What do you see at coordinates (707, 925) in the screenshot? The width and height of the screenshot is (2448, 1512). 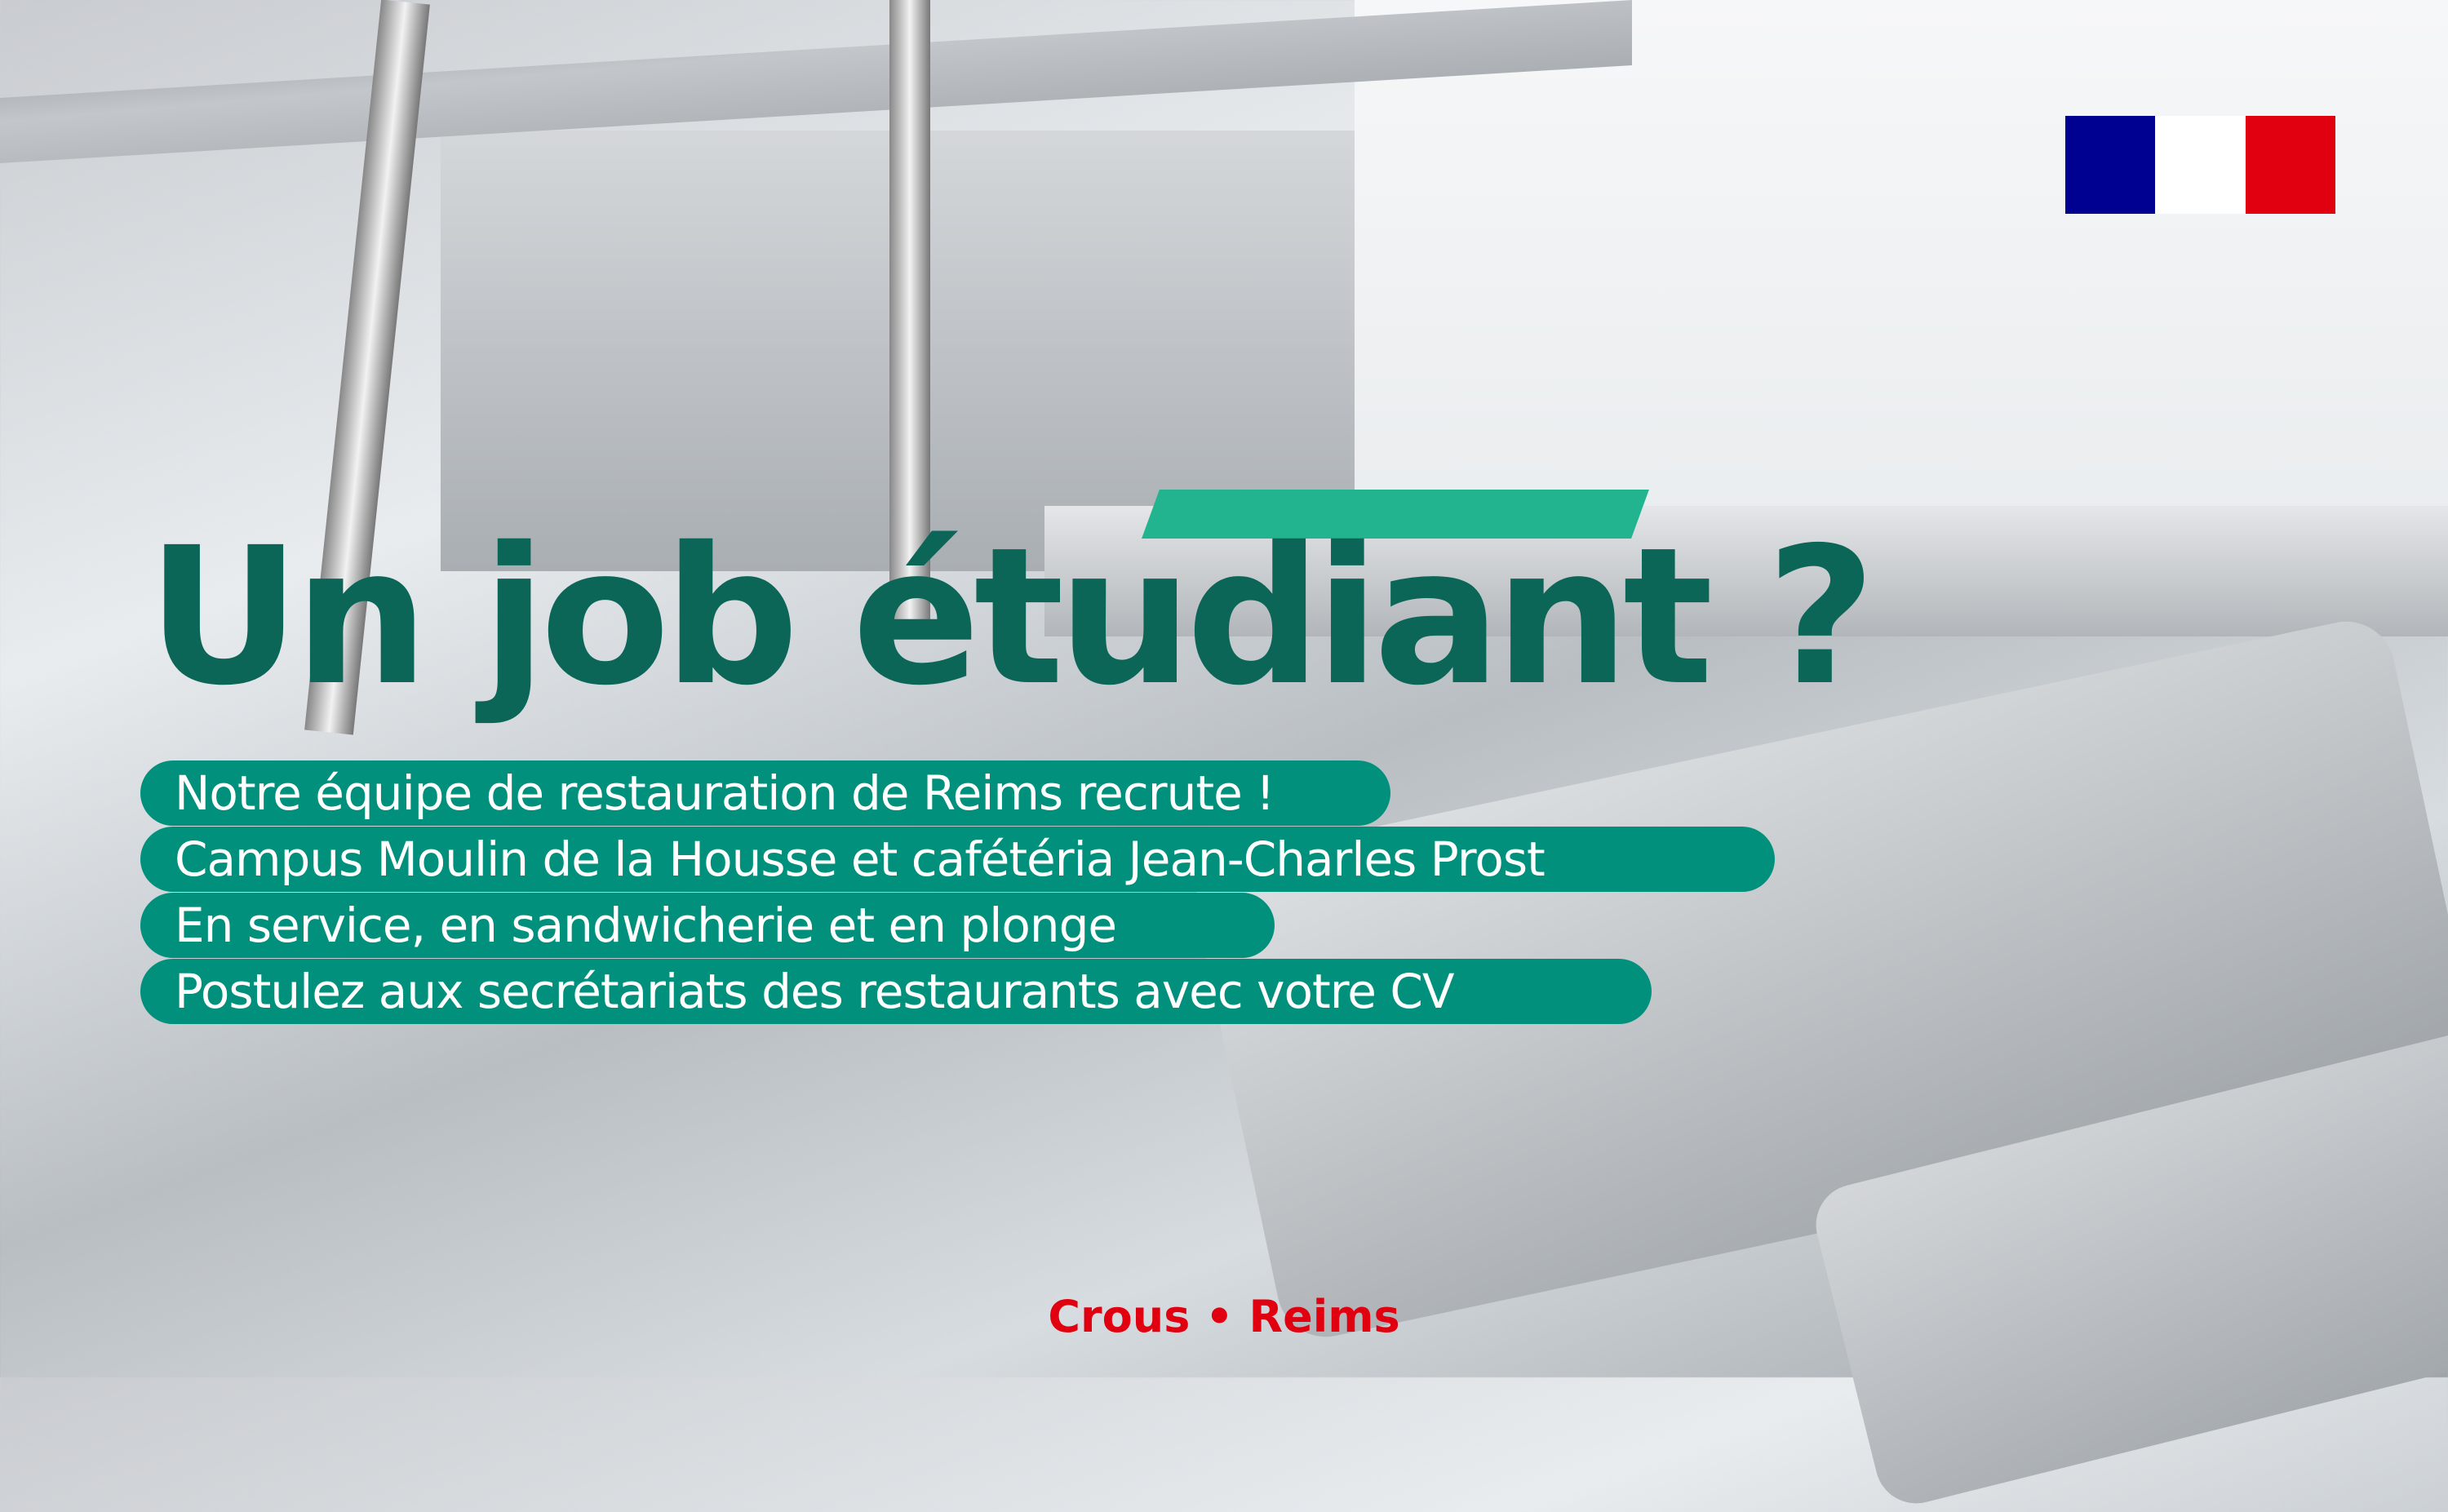 I see `info-line: En service, en sandwicherie et en plonge` at bounding box center [707, 925].